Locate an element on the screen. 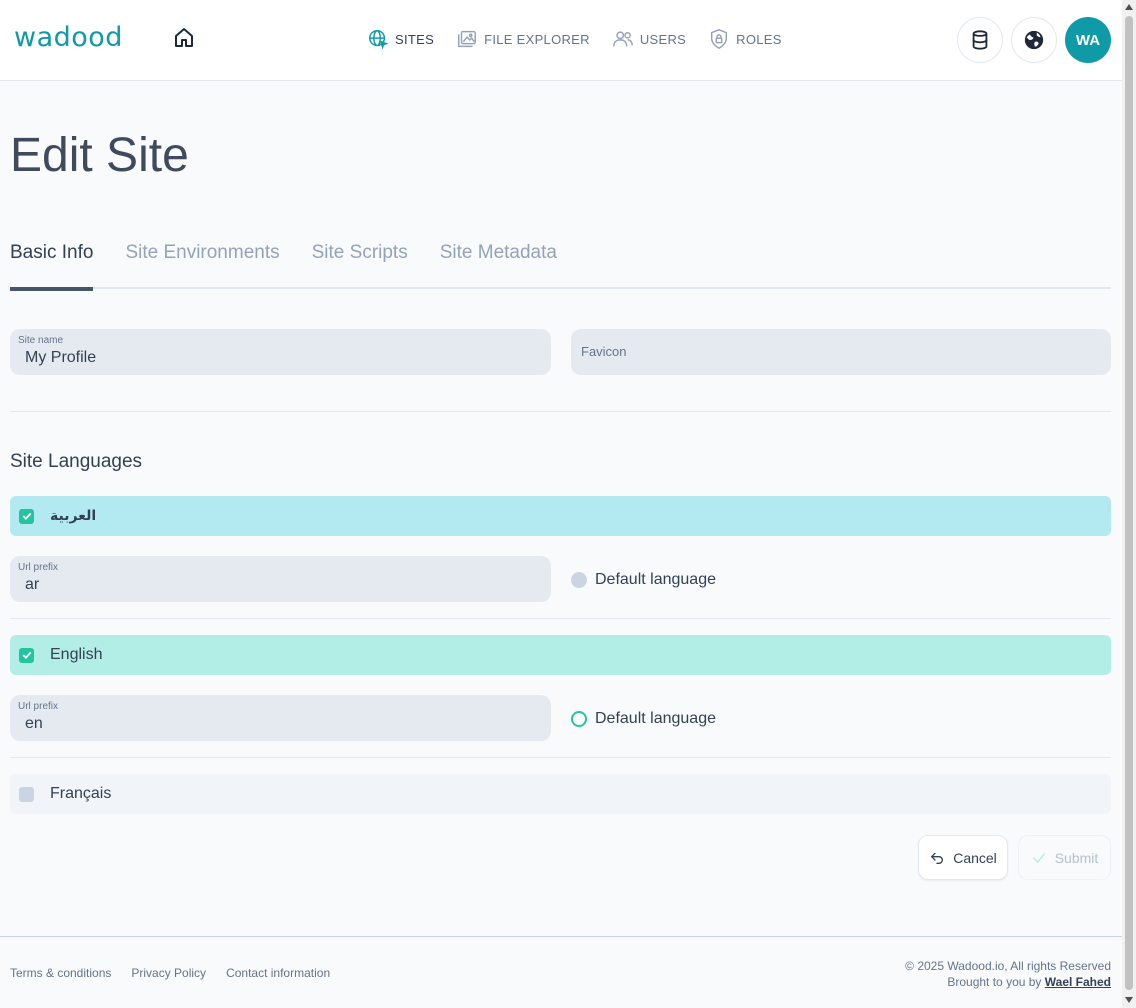  language-bar-french: Français is located at coordinates (560, 794).